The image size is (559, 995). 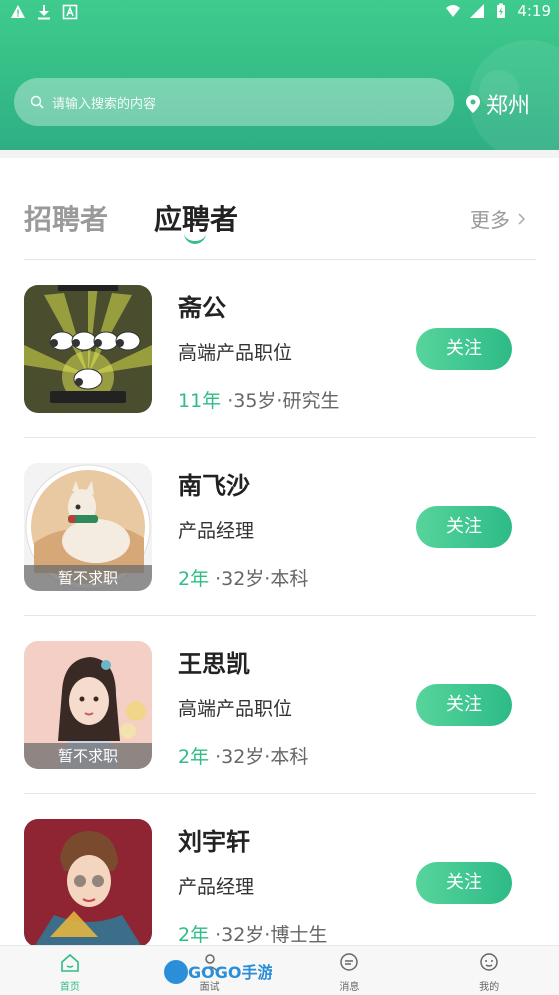 I want to click on warning-icon, so click(x=18, y=11).